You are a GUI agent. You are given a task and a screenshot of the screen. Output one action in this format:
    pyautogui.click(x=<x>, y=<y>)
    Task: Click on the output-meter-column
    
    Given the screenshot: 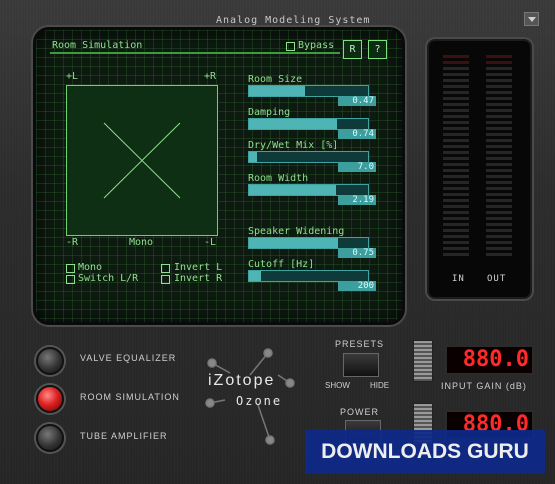 What is the action you would take?
    pyautogui.click(x=499, y=157)
    